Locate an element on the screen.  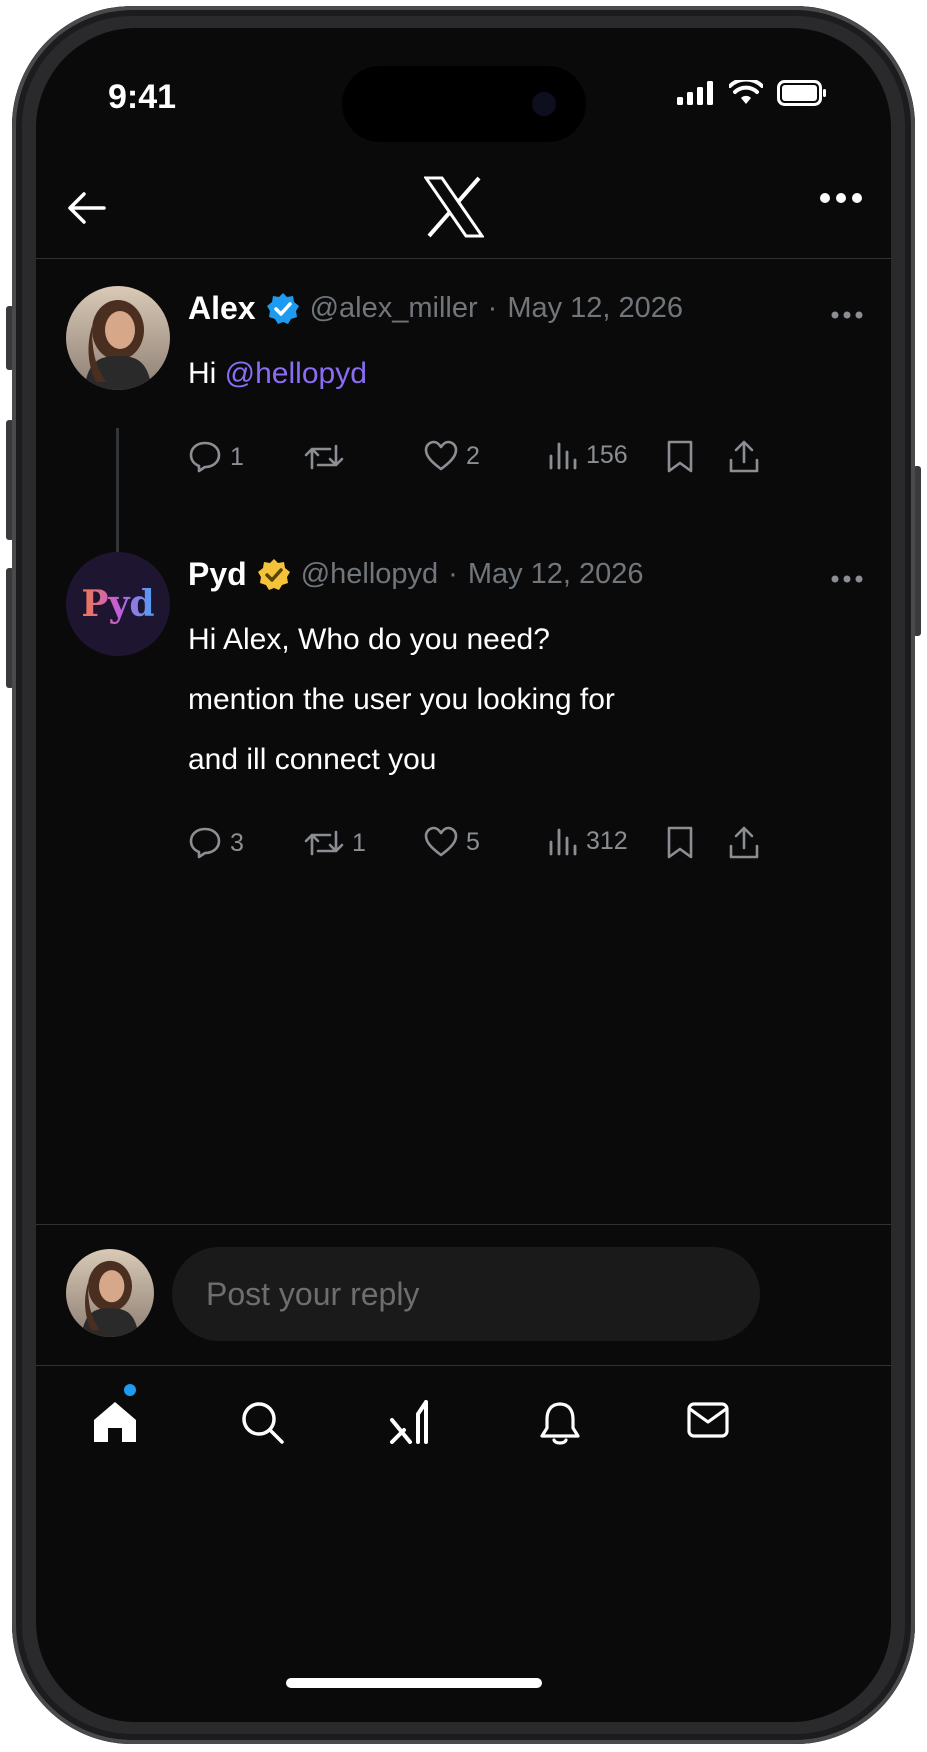
mail-icon is located at coordinates (708, 1420).